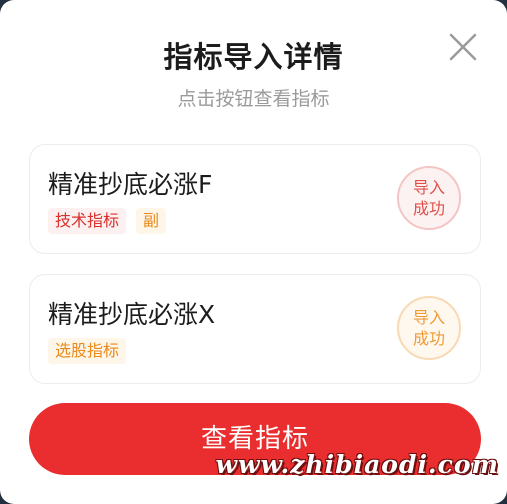 Image resolution: width=507 pixels, height=504 pixels. I want to click on dialog-subtitle: 点击按钮查看指标, so click(253, 99).